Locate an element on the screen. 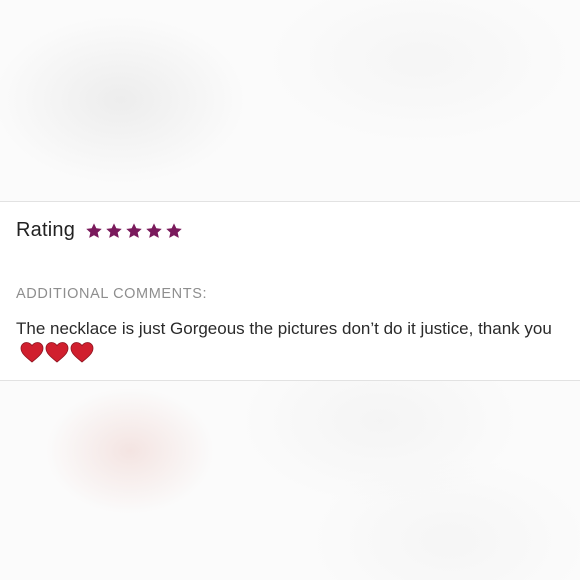 The height and width of the screenshot is (580, 580). comments-heading: ADDITIONAL COMMENTS: is located at coordinates (112, 294).